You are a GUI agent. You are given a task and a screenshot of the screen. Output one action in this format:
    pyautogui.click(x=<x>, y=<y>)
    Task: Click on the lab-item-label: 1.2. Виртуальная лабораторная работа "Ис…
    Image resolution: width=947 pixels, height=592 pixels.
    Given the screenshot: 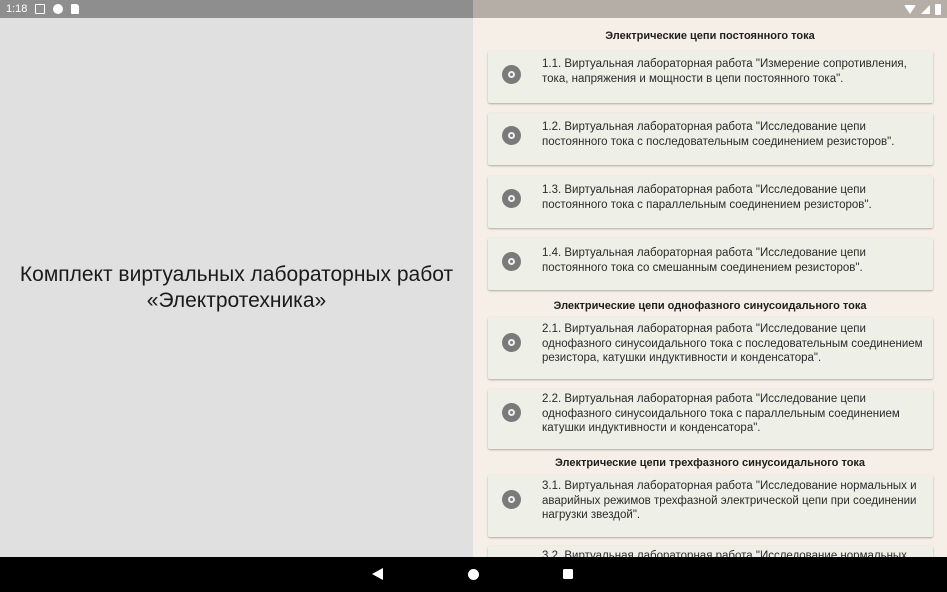 What is the action you would take?
    pyautogui.click(x=718, y=134)
    